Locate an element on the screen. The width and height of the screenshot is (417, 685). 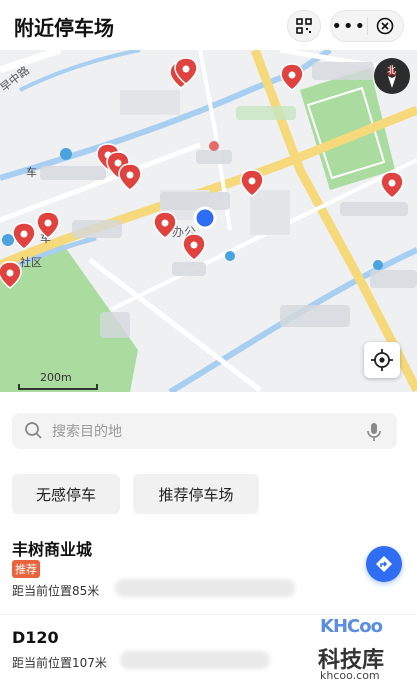
recommend-badge: 推荐 is located at coordinates (26, 569).